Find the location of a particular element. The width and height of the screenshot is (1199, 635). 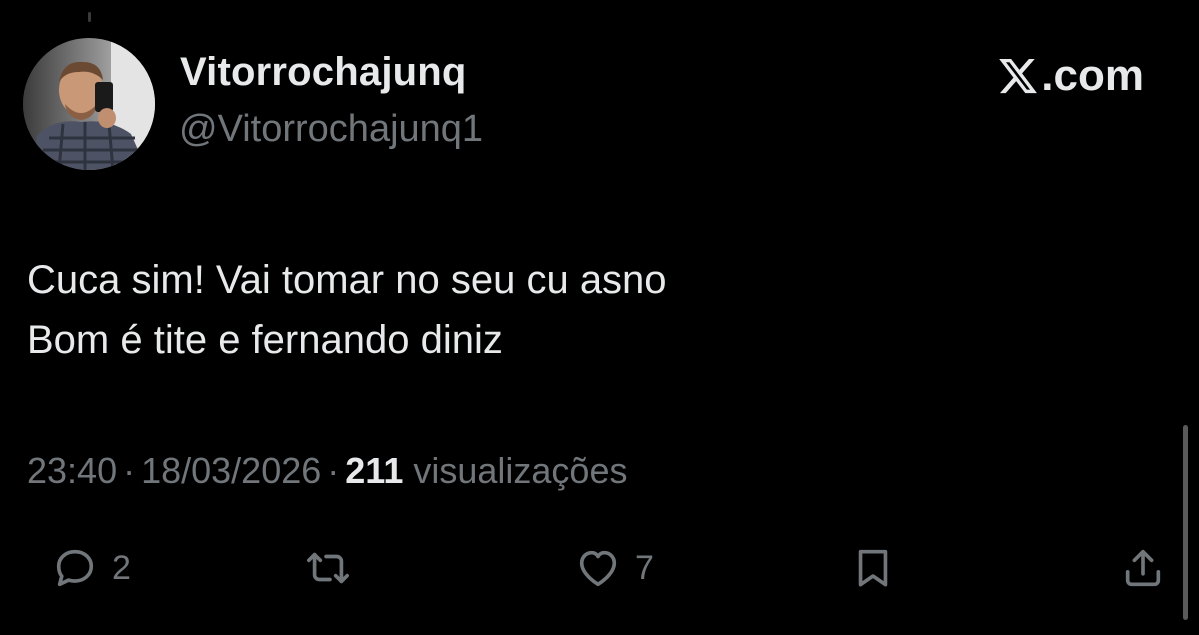

retweet-button is located at coordinates (335, 568).